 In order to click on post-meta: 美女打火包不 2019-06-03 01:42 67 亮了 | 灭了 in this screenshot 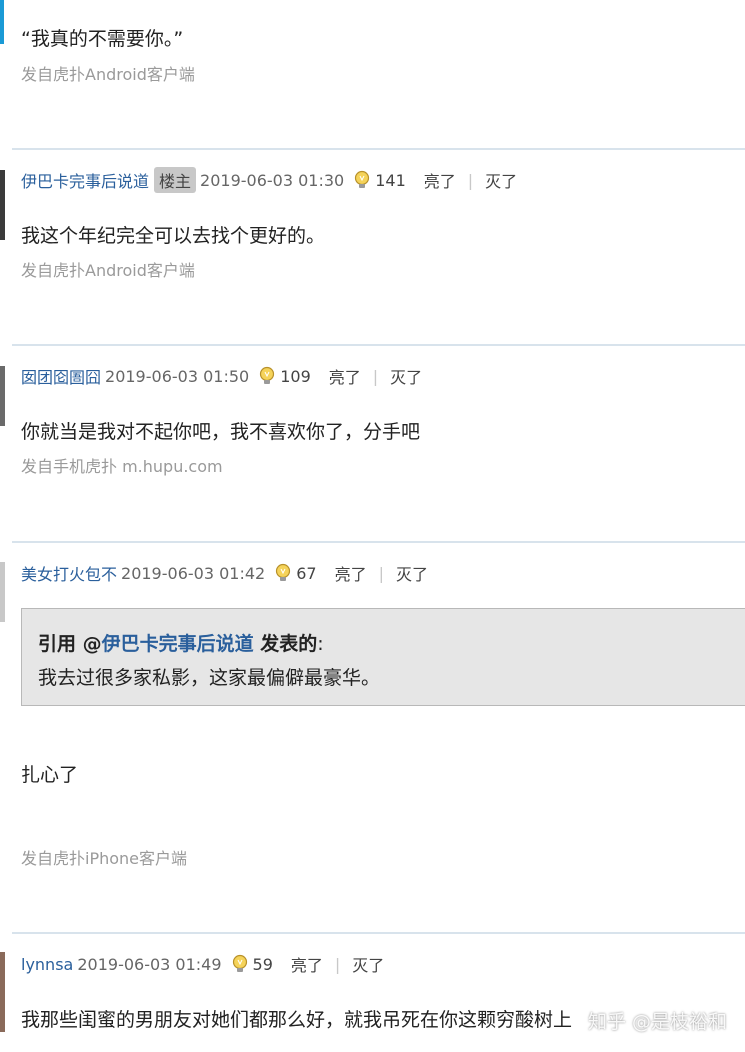, I will do `click(224, 573)`.